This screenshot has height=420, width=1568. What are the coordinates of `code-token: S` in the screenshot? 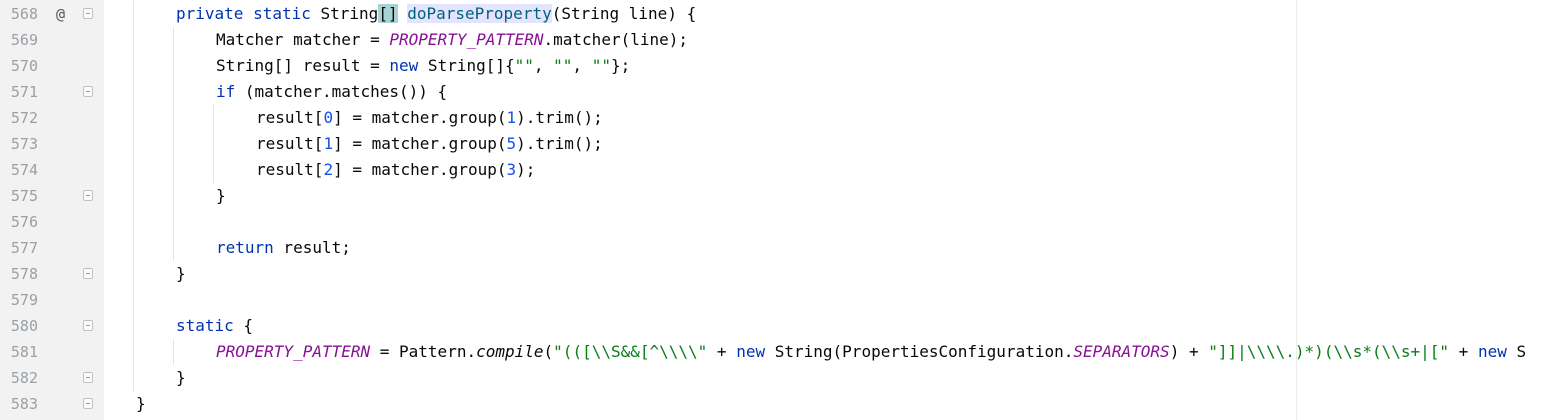 It's located at (1516, 351).